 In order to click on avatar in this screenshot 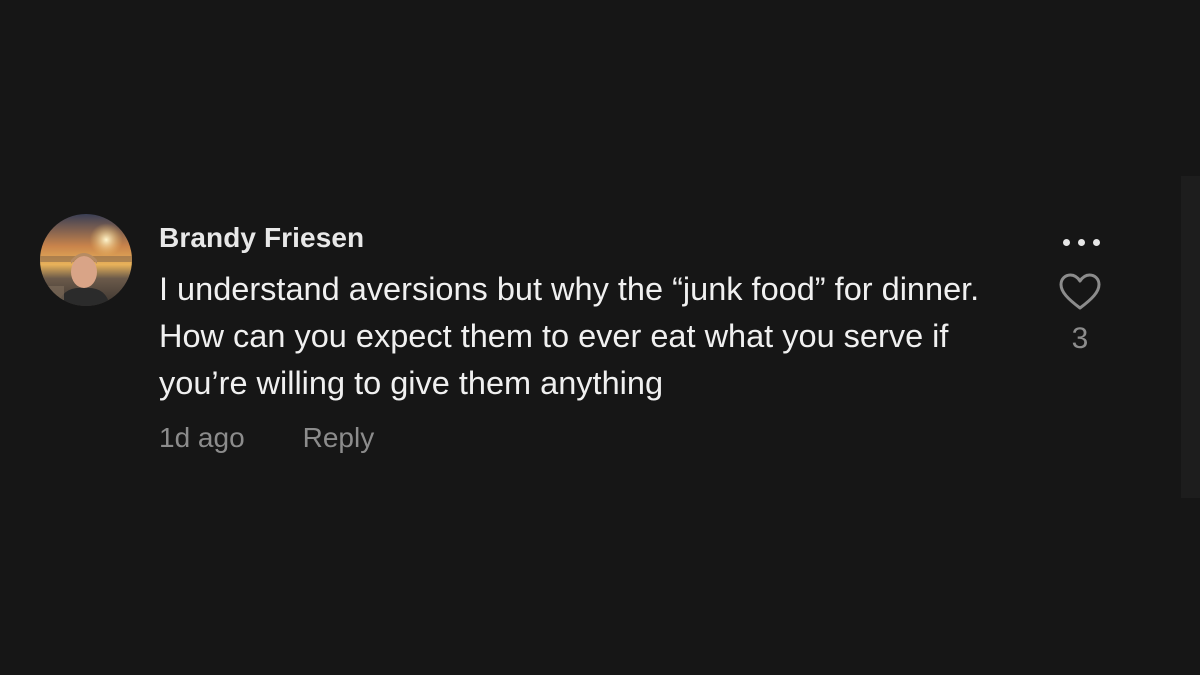, I will do `click(86, 260)`.